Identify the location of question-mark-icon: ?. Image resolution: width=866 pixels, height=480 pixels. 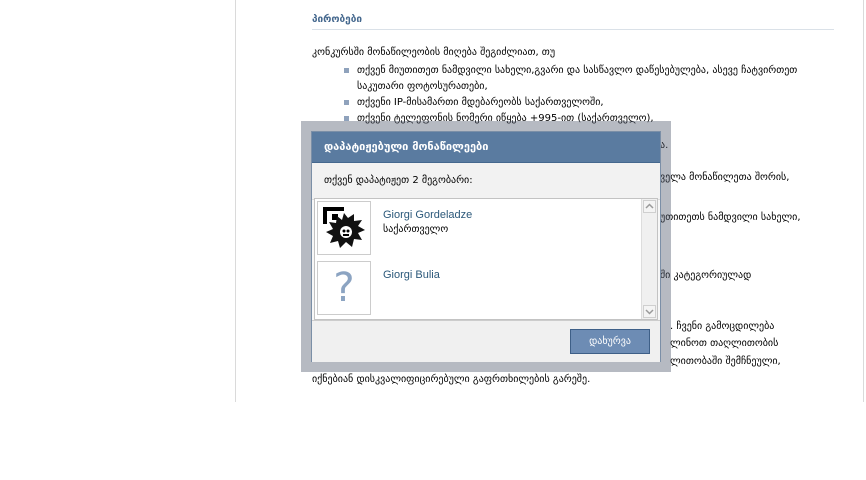
(344, 288).